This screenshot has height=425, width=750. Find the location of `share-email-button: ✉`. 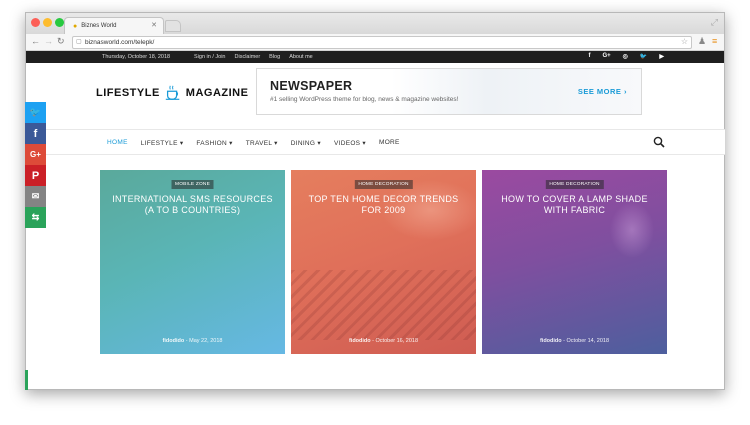

share-email-button: ✉ is located at coordinates (35, 196).